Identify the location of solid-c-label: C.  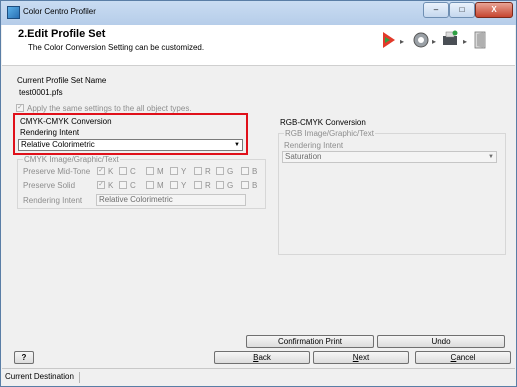
(133, 185).